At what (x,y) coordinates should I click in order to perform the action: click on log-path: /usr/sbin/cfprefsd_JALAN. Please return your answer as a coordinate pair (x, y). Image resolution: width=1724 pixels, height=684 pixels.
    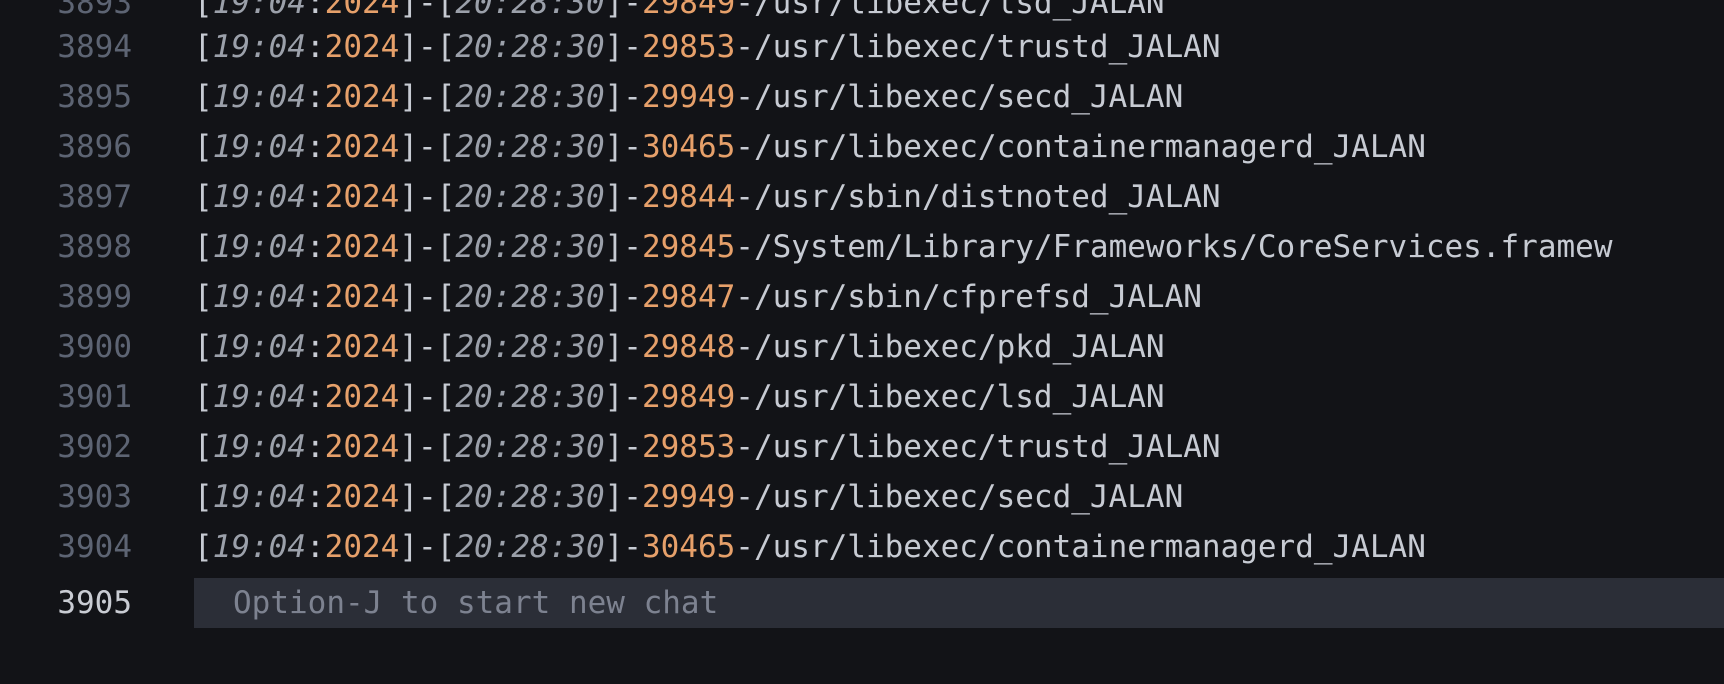
    Looking at the image, I should click on (977, 297).